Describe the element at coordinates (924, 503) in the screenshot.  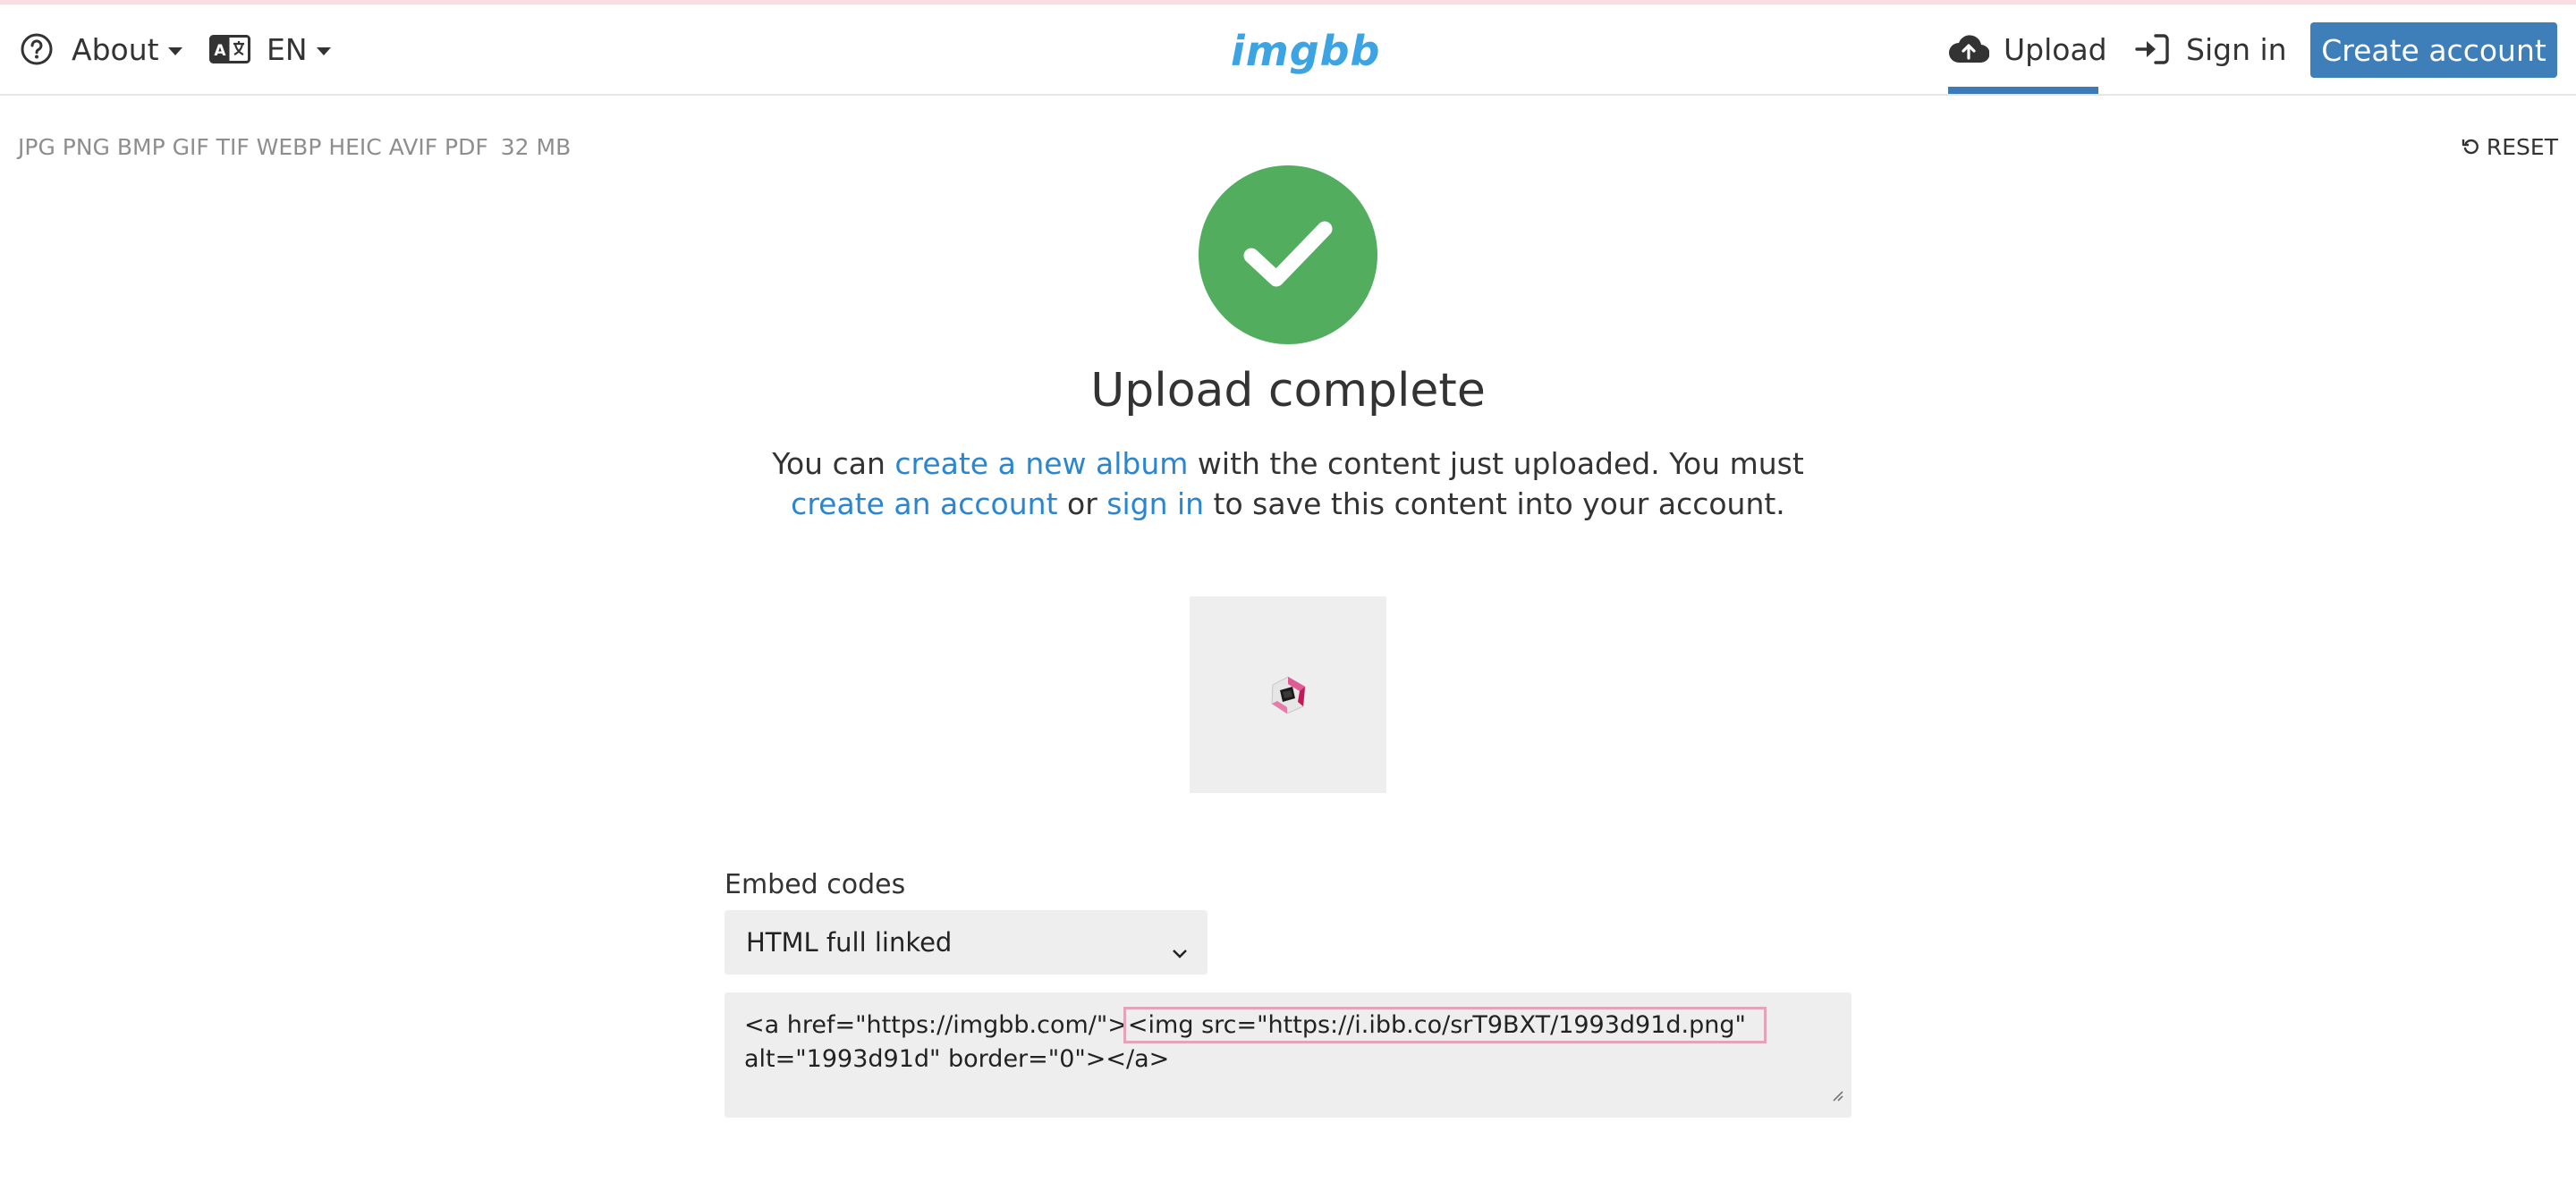
I see `create-account-link: create an account` at that location.